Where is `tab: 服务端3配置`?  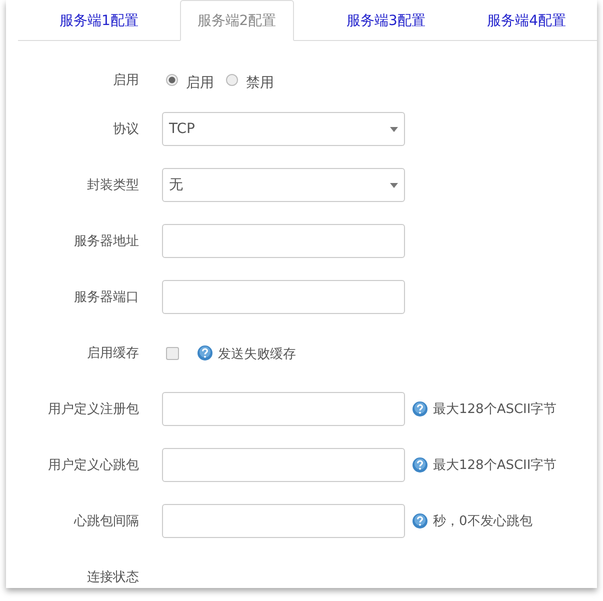 tab: 服务端3配置 is located at coordinates (386, 20).